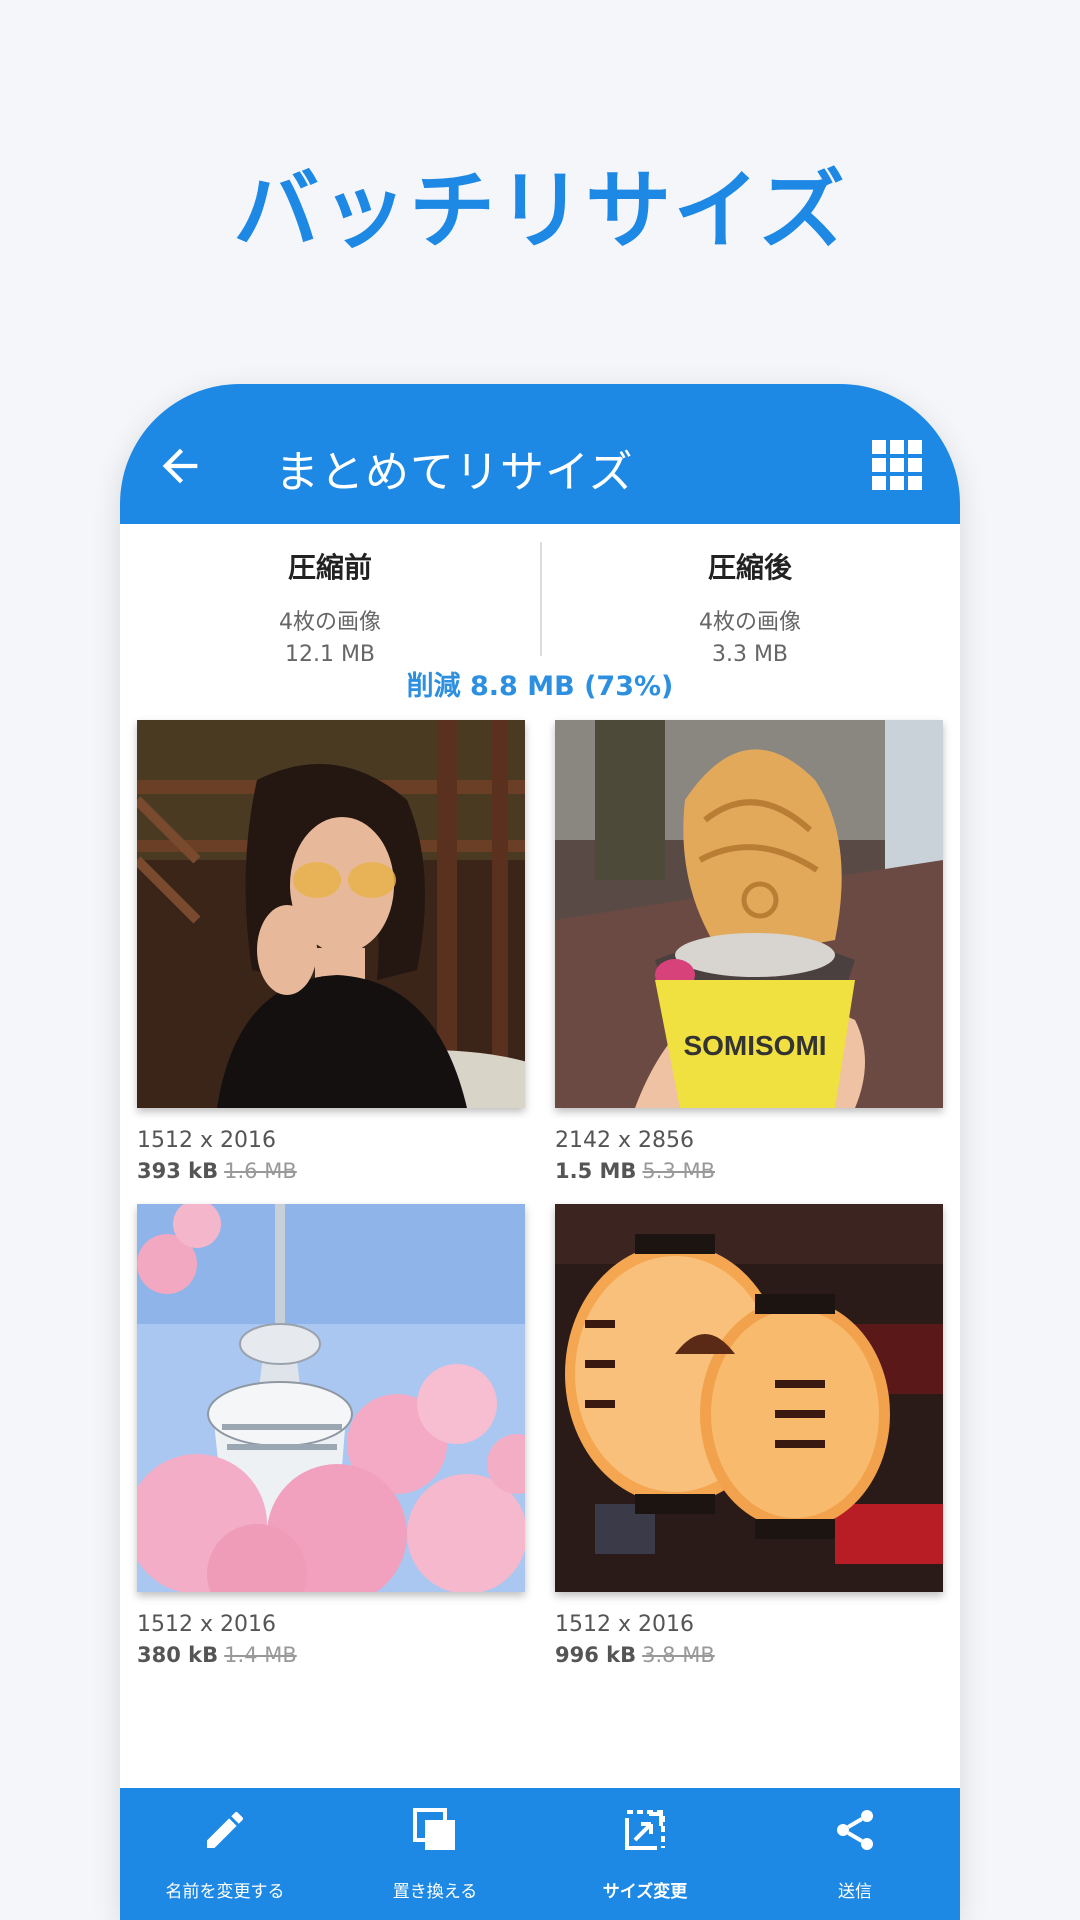 Image resolution: width=1080 pixels, height=1920 pixels. Describe the element at coordinates (180, 466) in the screenshot. I see `arrow-left-icon` at that location.